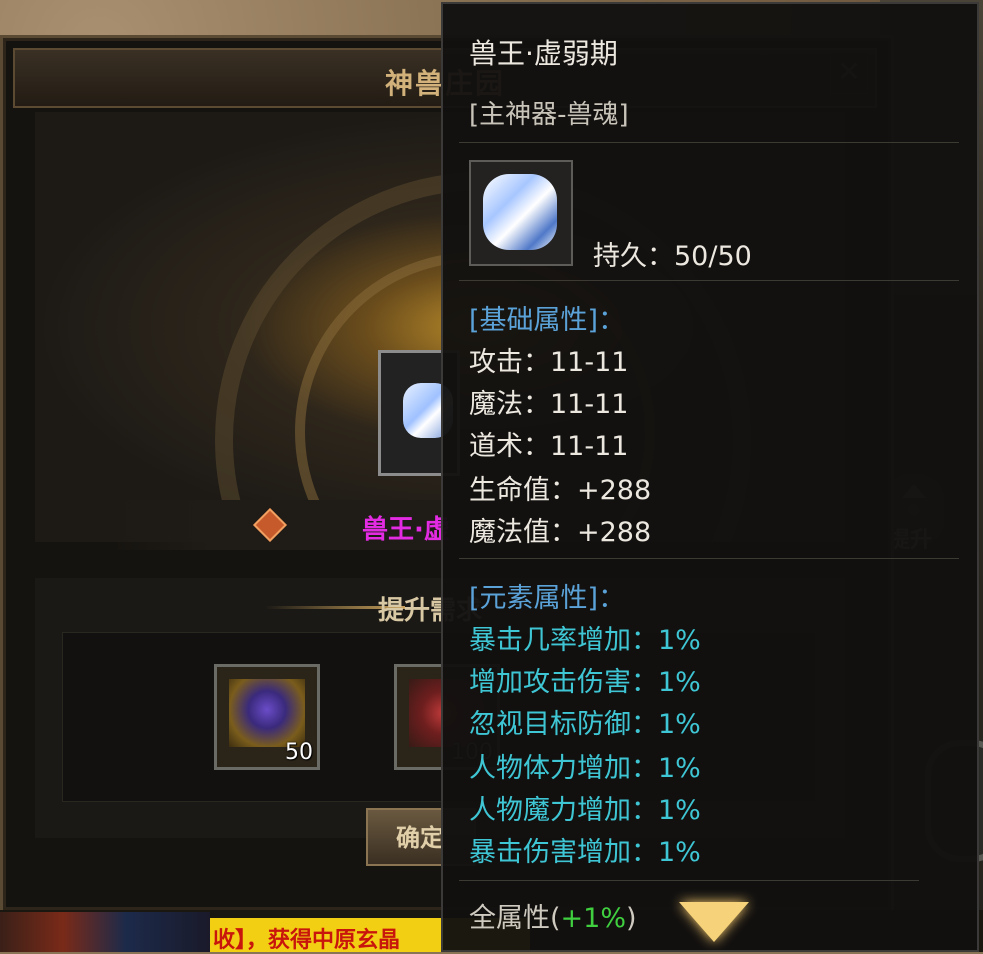 The image size is (983, 954). Describe the element at coordinates (549, 404) in the screenshot. I see `base-attr: 魔法：11-11` at that location.